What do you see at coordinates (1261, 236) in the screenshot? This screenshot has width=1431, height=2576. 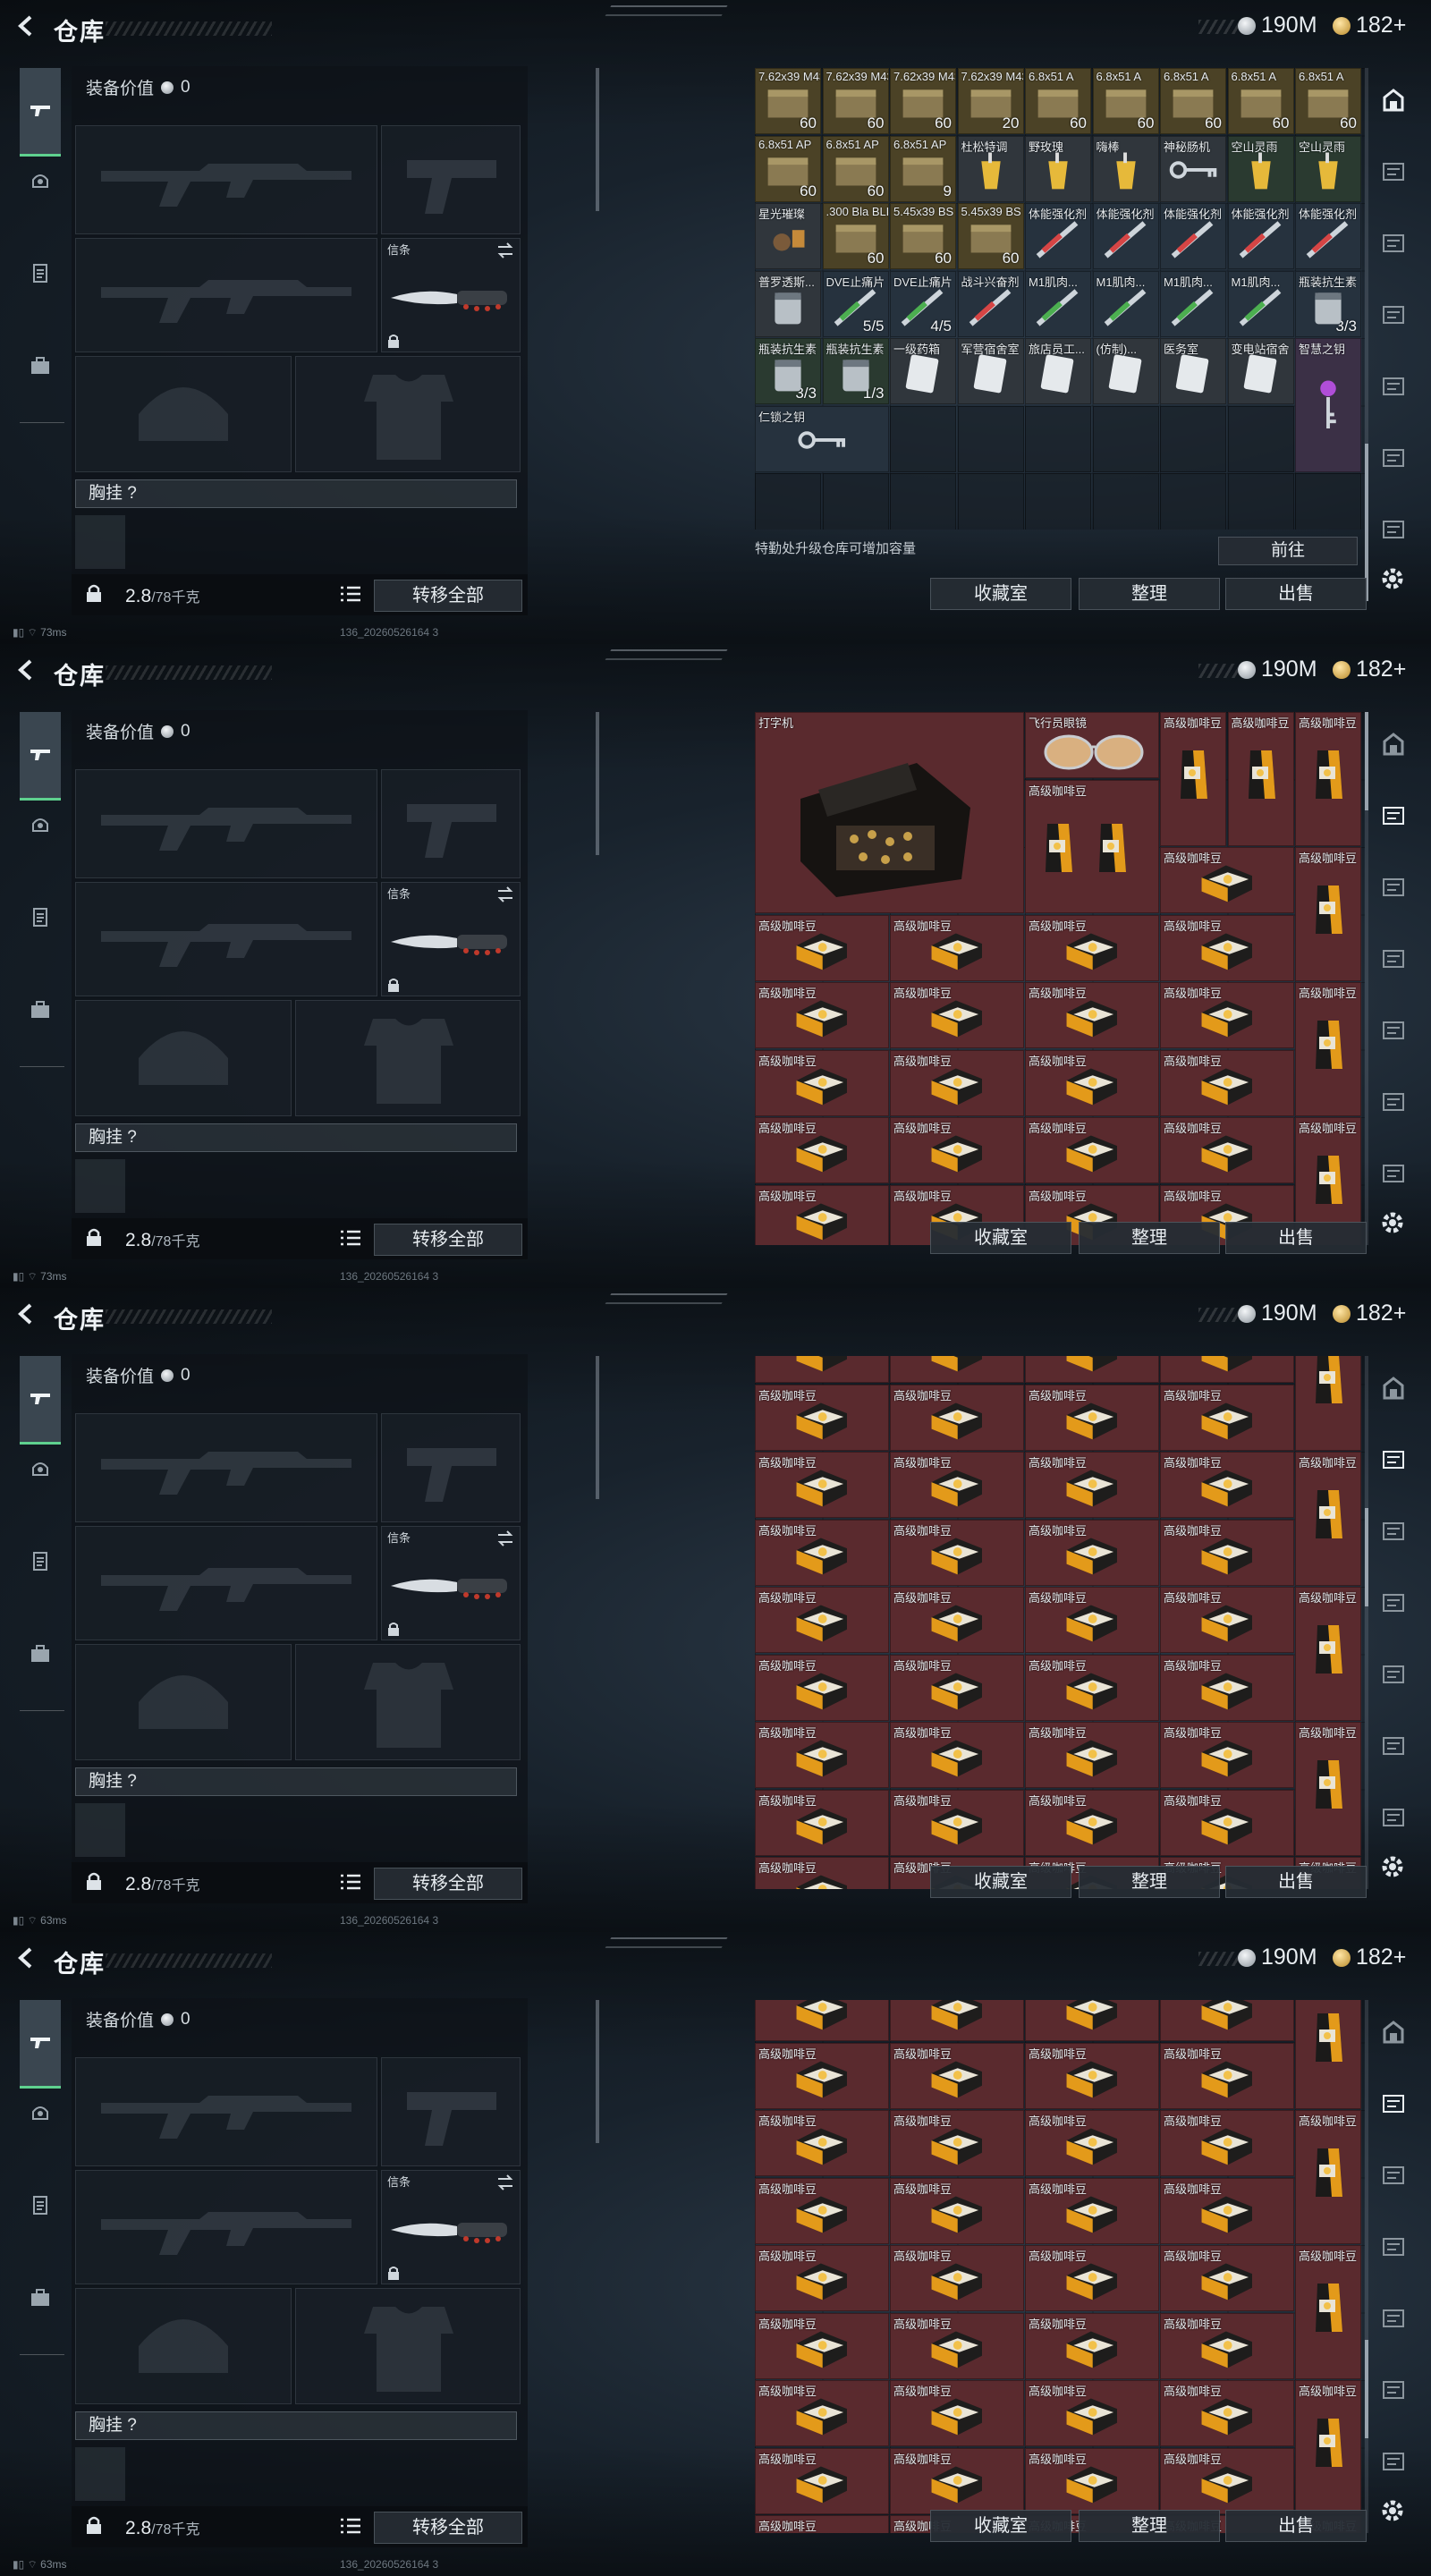 I see `inventory-item: 体能强化剂` at bounding box center [1261, 236].